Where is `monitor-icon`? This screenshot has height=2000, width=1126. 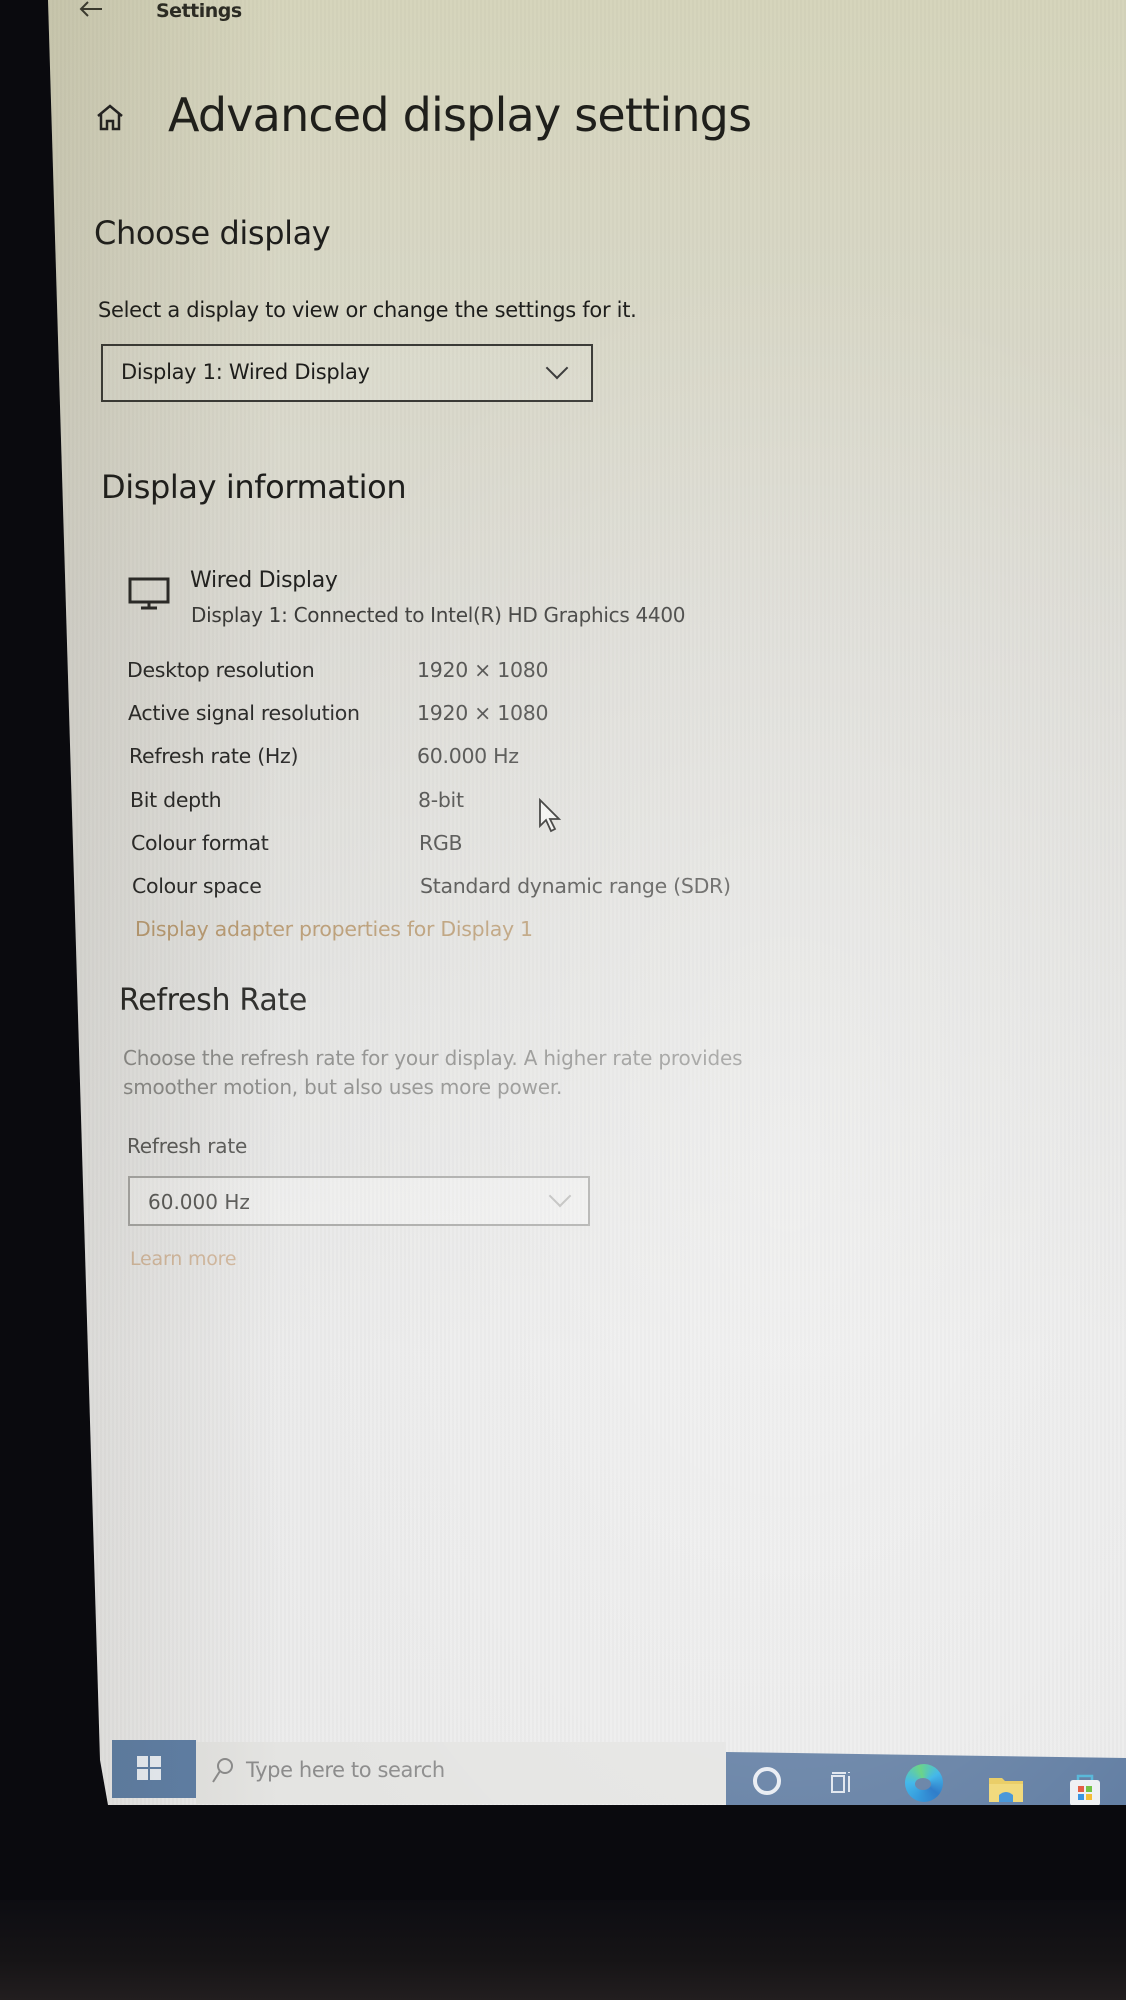 monitor-icon is located at coordinates (149, 594).